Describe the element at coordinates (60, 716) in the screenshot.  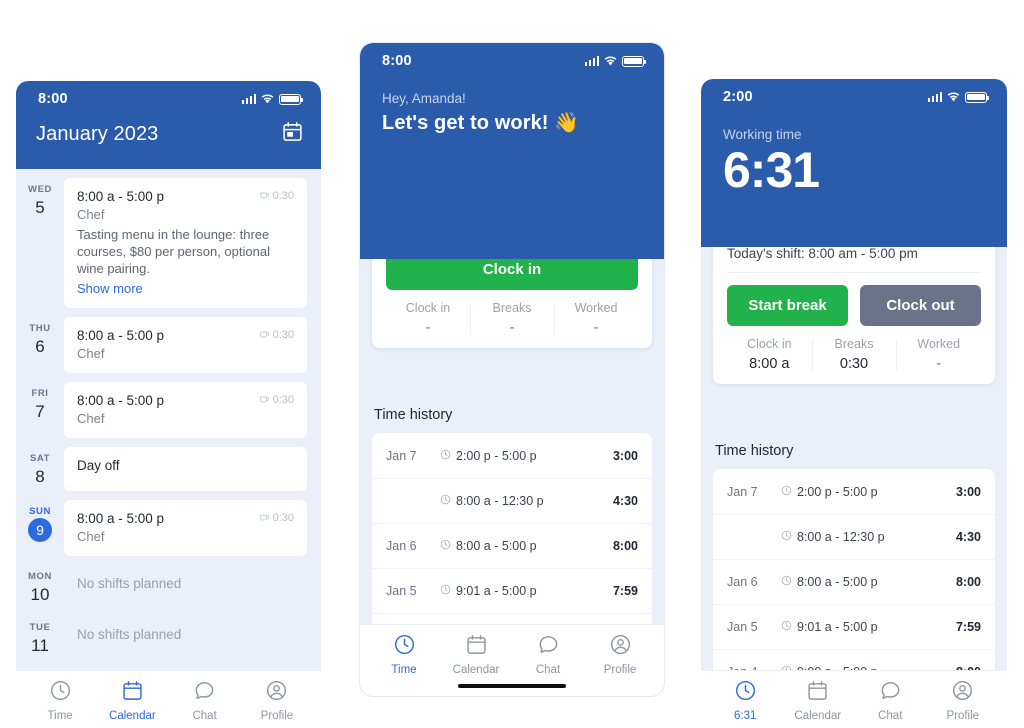
I see `tab-label: Time` at that location.